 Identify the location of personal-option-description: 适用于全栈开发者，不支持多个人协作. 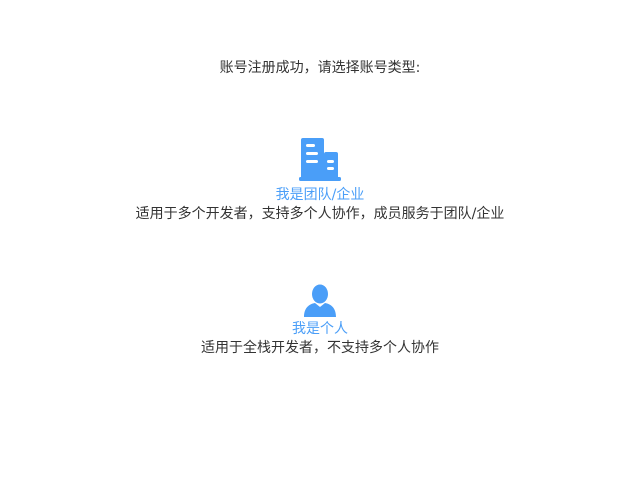
(320, 348).